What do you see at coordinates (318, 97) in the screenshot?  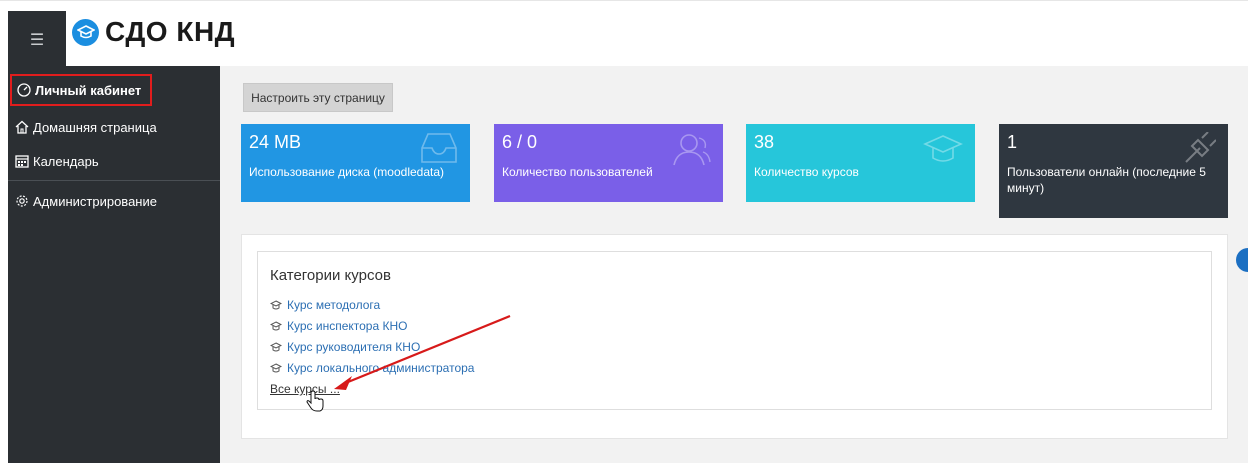 I see `customize-page-button: Настроить эту страницу` at bounding box center [318, 97].